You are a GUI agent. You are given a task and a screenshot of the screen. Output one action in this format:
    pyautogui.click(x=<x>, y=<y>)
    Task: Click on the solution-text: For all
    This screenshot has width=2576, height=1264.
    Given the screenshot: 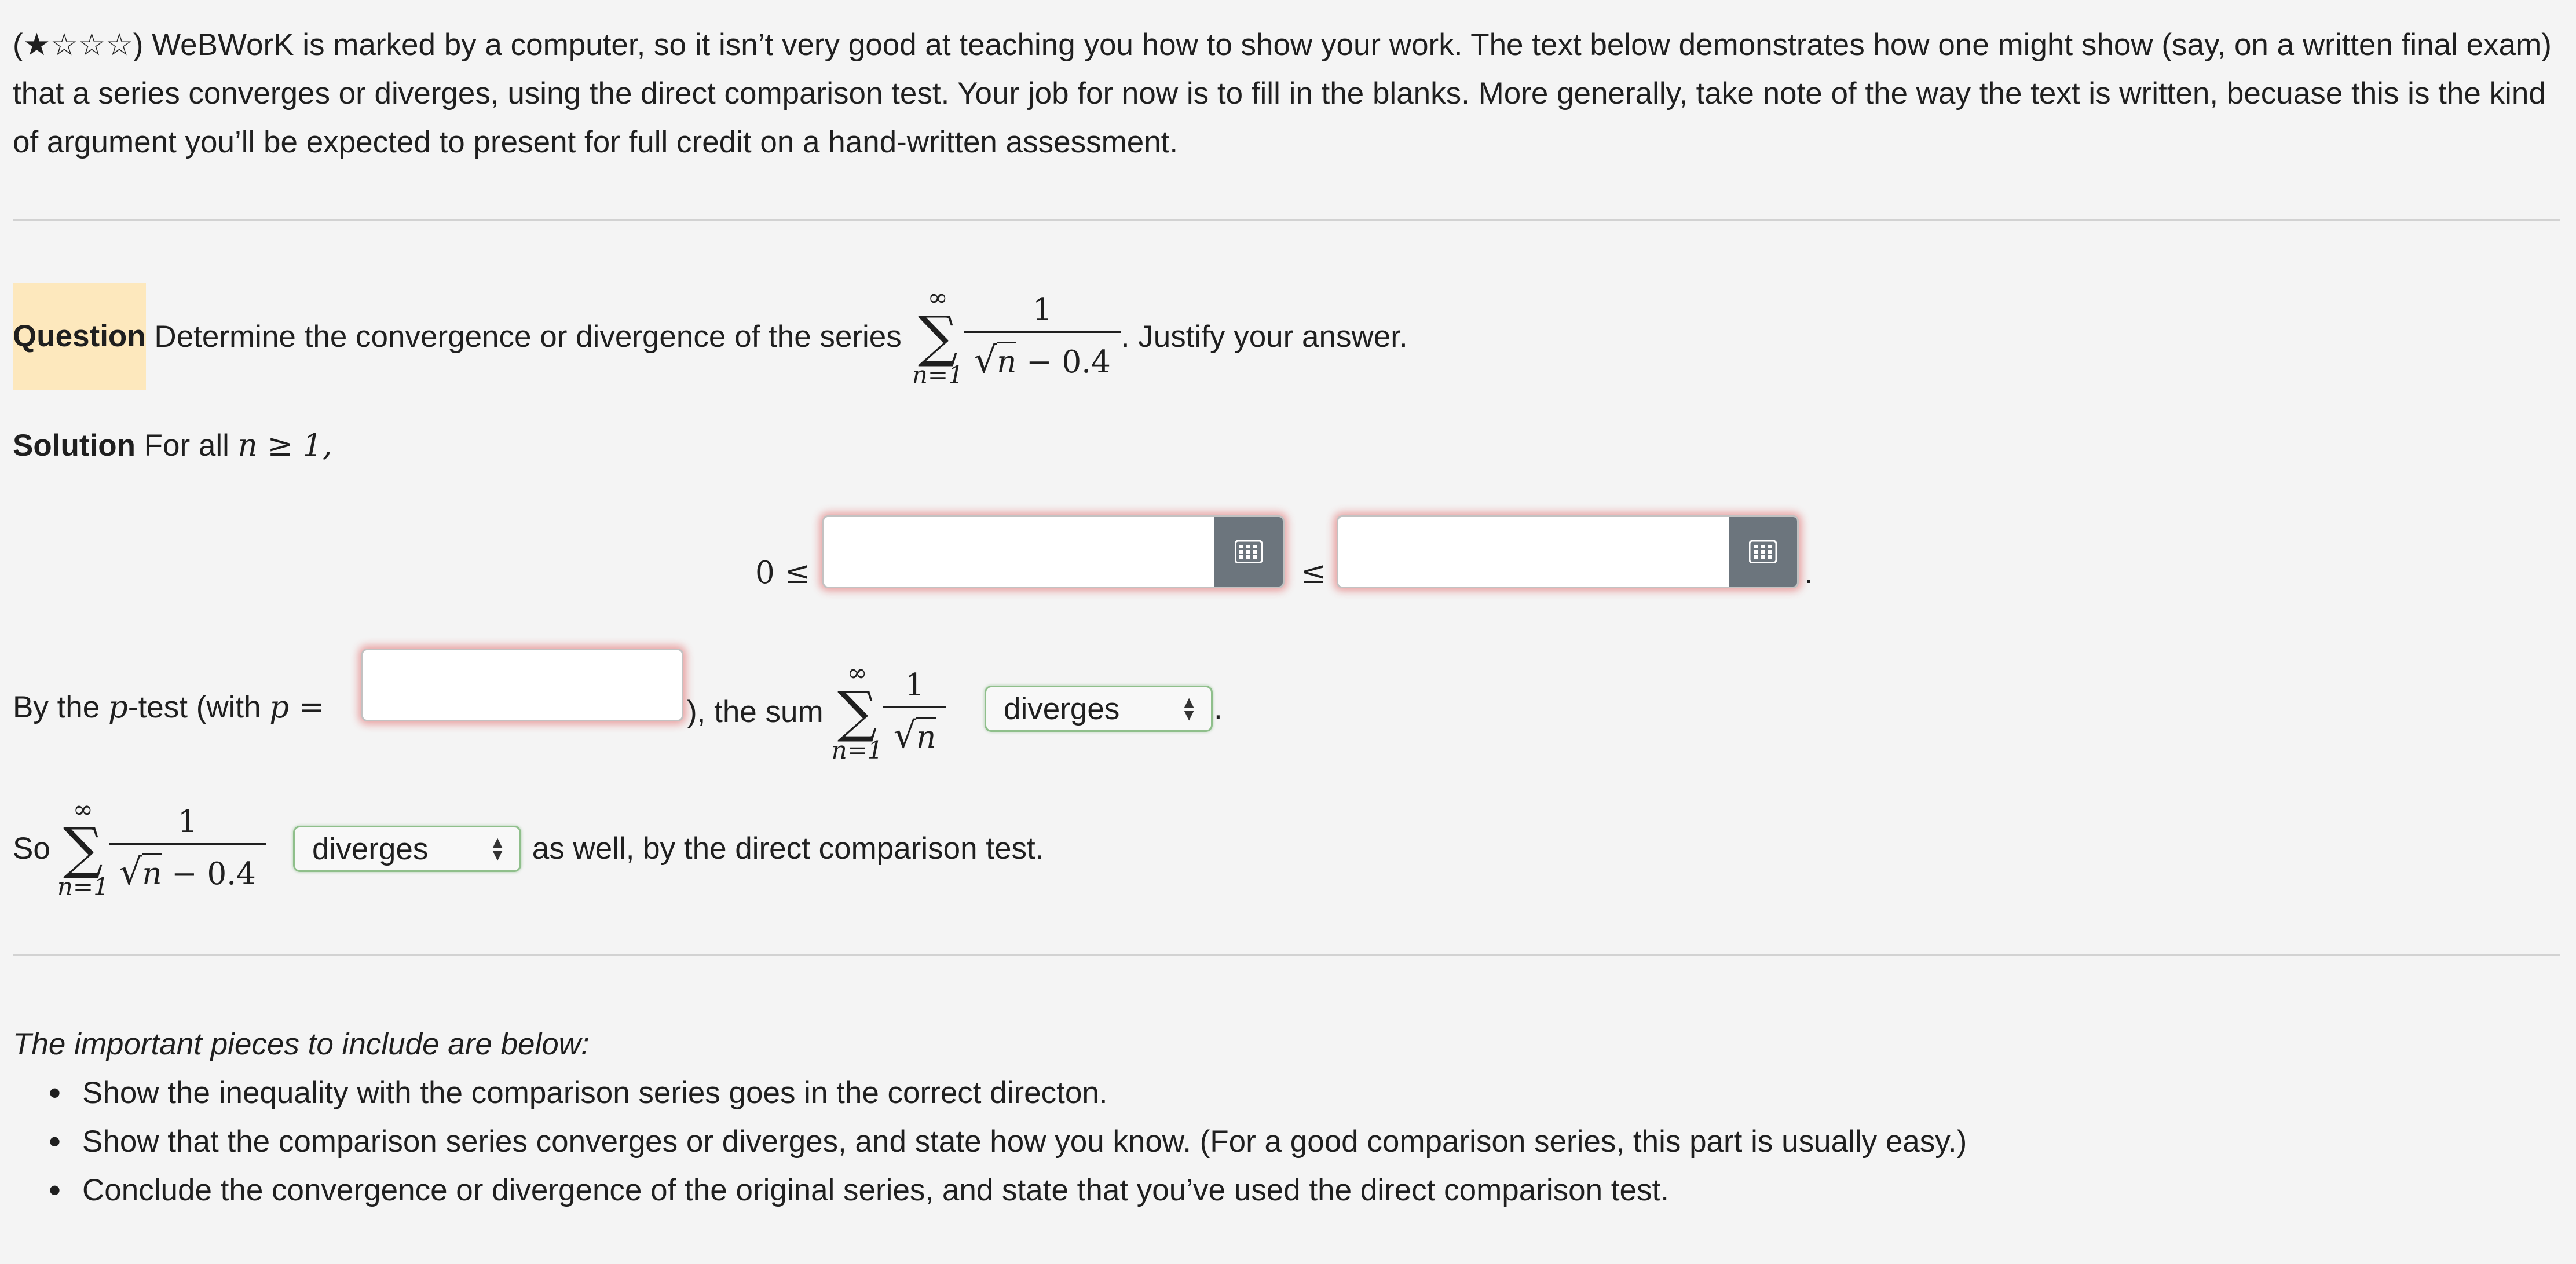 What is the action you would take?
    pyautogui.click(x=186, y=445)
    